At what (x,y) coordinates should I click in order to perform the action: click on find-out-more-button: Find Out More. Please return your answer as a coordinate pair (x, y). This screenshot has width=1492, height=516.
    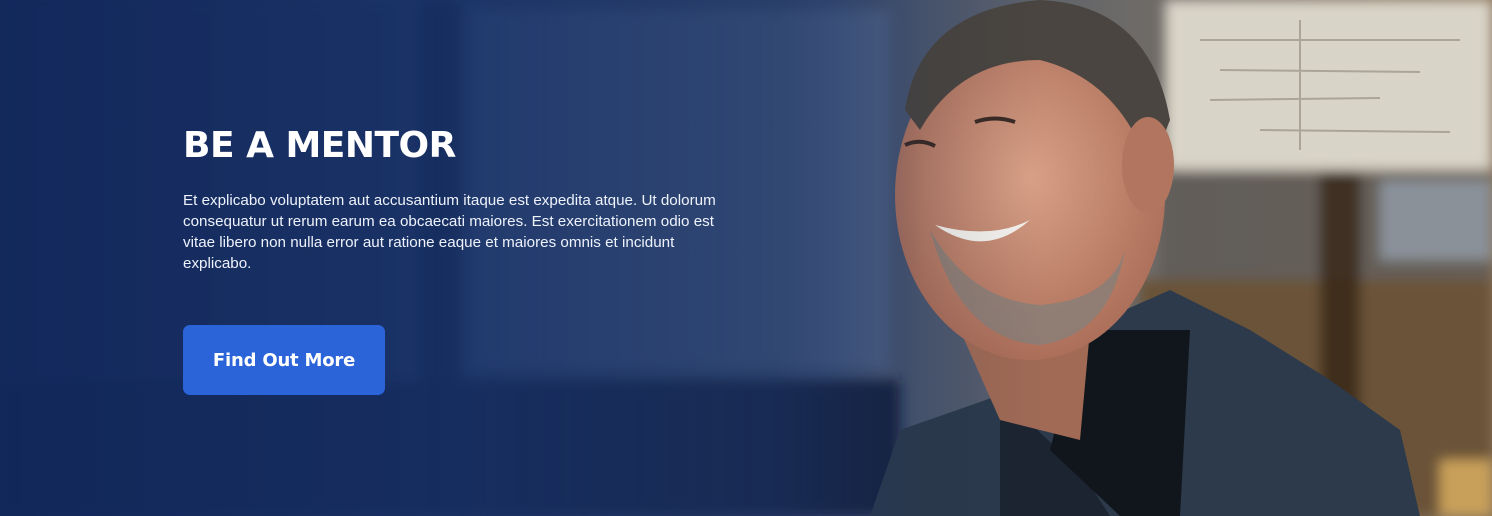
    Looking at the image, I should click on (284, 360).